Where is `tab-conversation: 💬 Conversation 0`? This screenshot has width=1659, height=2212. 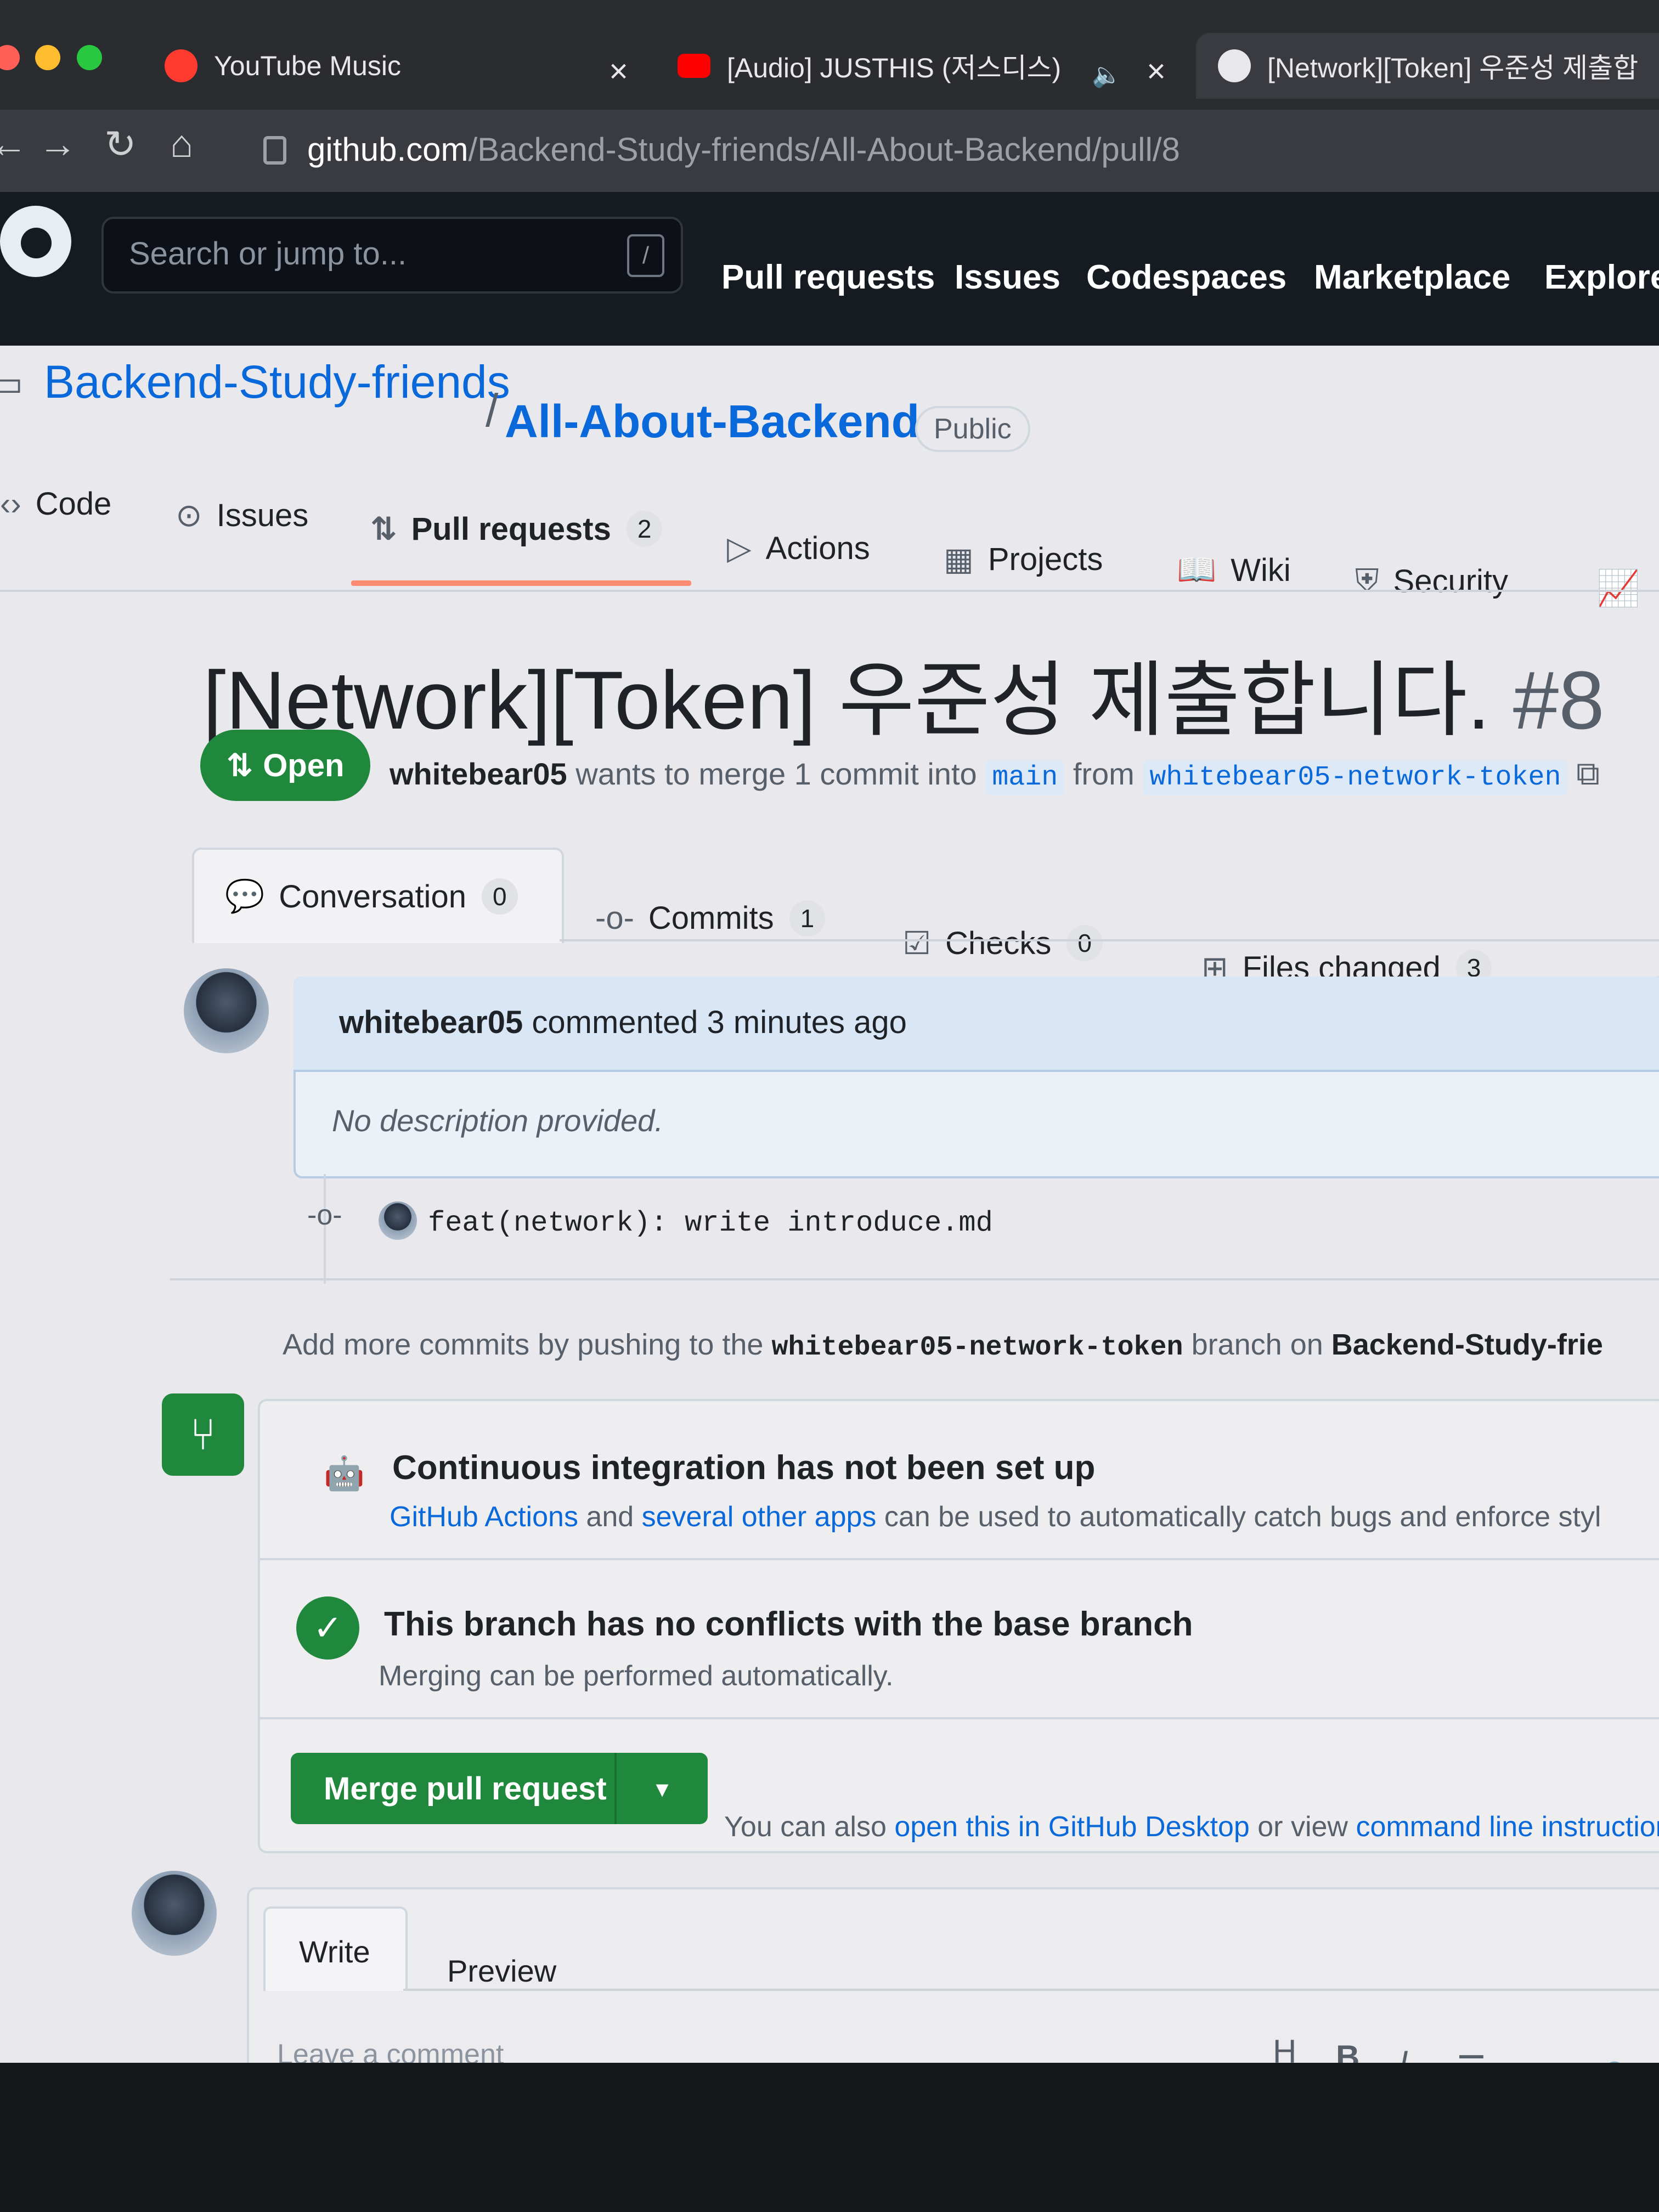 tab-conversation: 💬 Conversation 0 is located at coordinates (371, 897).